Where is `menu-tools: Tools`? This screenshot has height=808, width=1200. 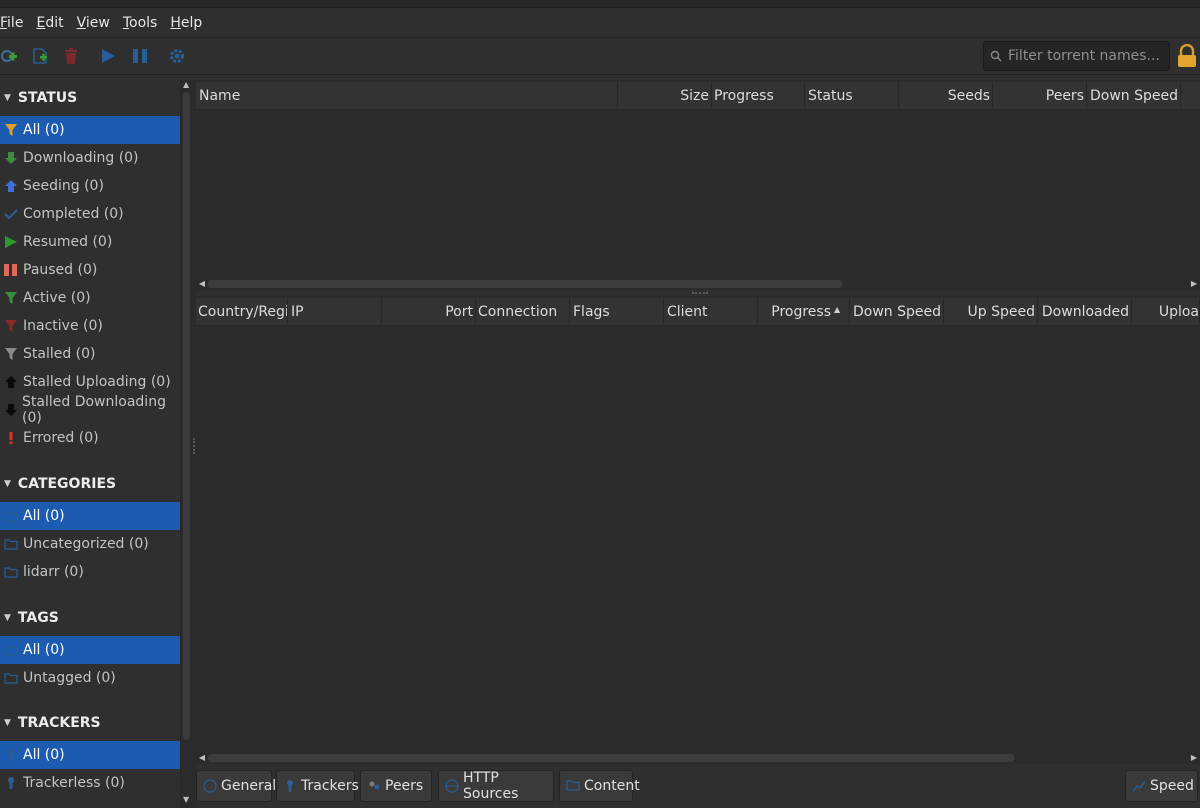
menu-tools: Tools is located at coordinates (147, 23).